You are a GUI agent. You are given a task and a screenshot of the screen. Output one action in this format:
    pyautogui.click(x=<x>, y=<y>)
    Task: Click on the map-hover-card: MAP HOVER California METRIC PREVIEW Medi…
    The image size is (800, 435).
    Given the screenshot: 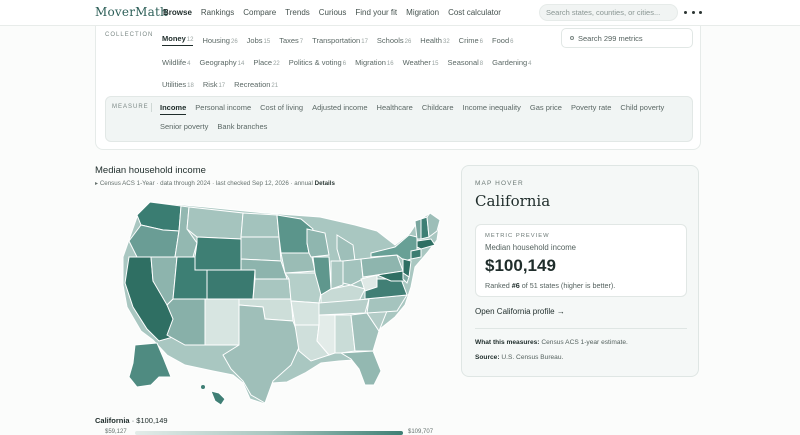 What is the action you would take?
    pyautogui.click(x=580, y=271)
    